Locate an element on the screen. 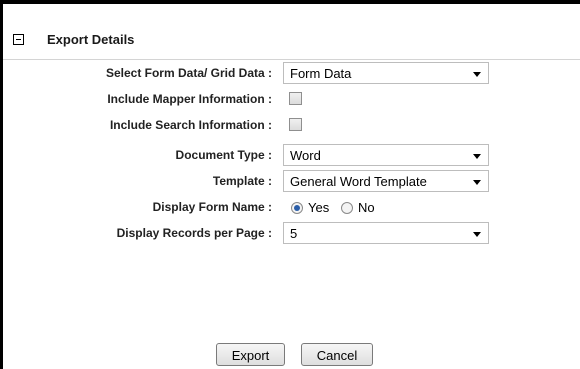 This screenshot has width=580, height=369. display-form-name-label: Display Form Name : is located at coordinates (212, 207).